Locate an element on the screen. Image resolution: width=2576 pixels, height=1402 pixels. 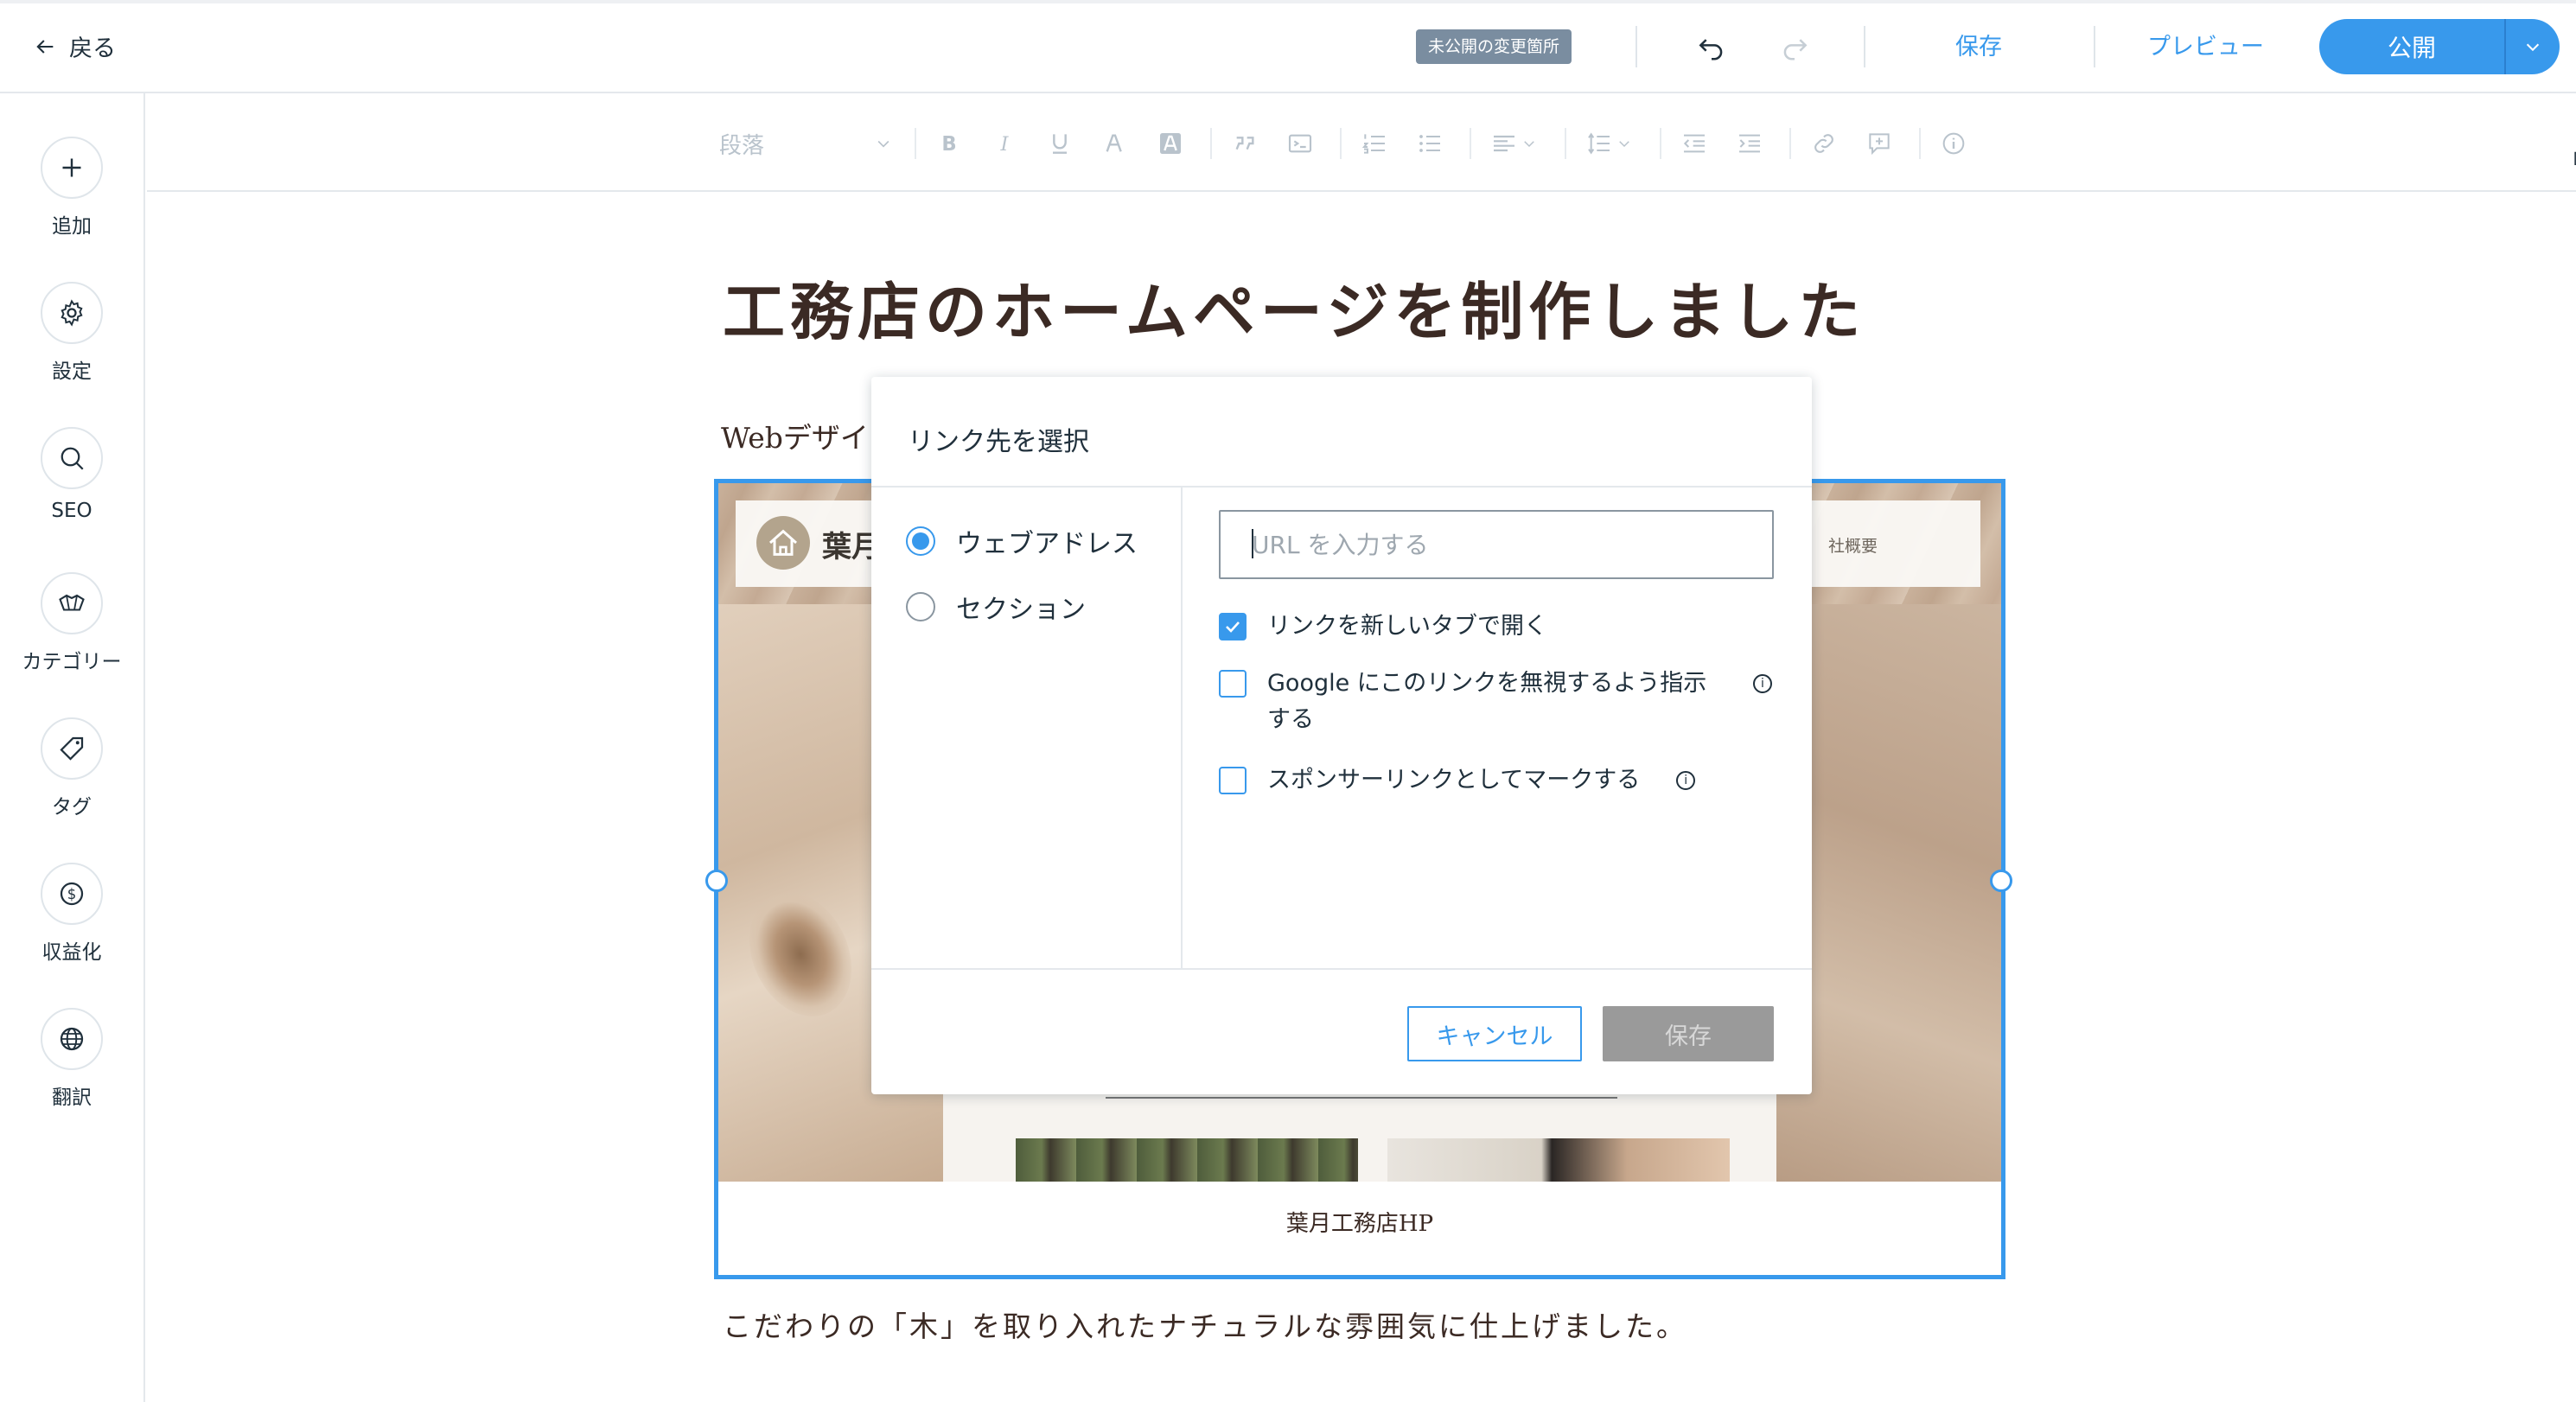
sidebar-item-label: 収益化 is located at coordinates (71, 952).